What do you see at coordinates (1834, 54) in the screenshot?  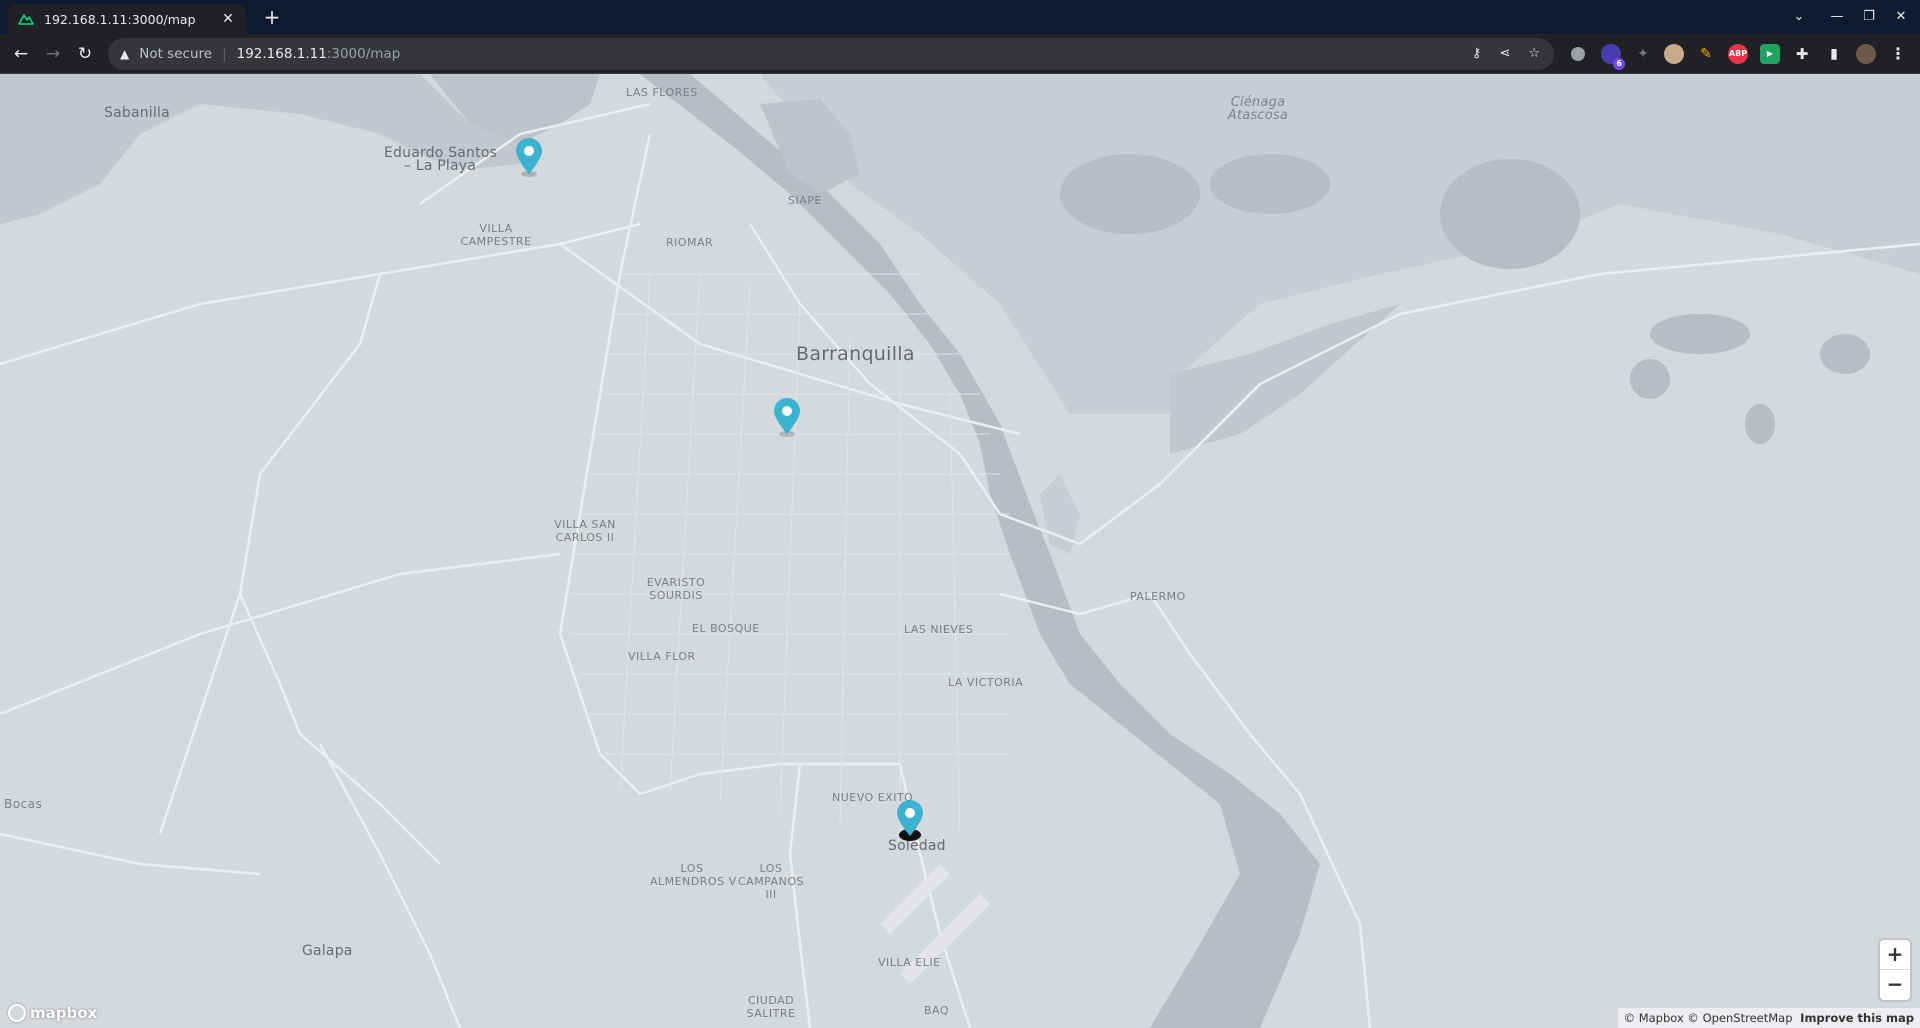 I see `side-panel-icon: ▮` at bounding box center [1834, 54].